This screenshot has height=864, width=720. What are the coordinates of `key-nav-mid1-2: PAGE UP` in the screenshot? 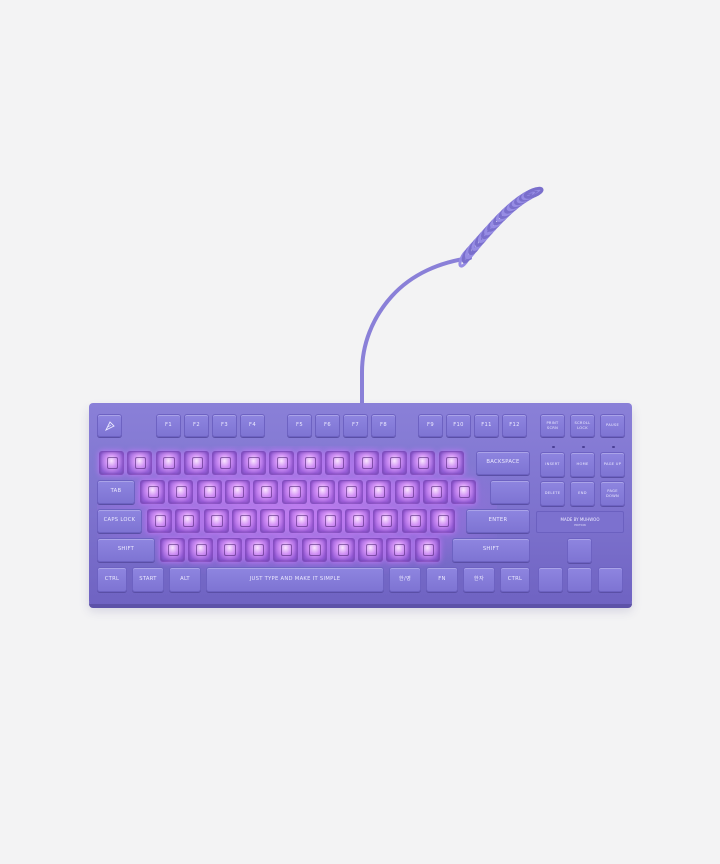 It's located at (612, 464).